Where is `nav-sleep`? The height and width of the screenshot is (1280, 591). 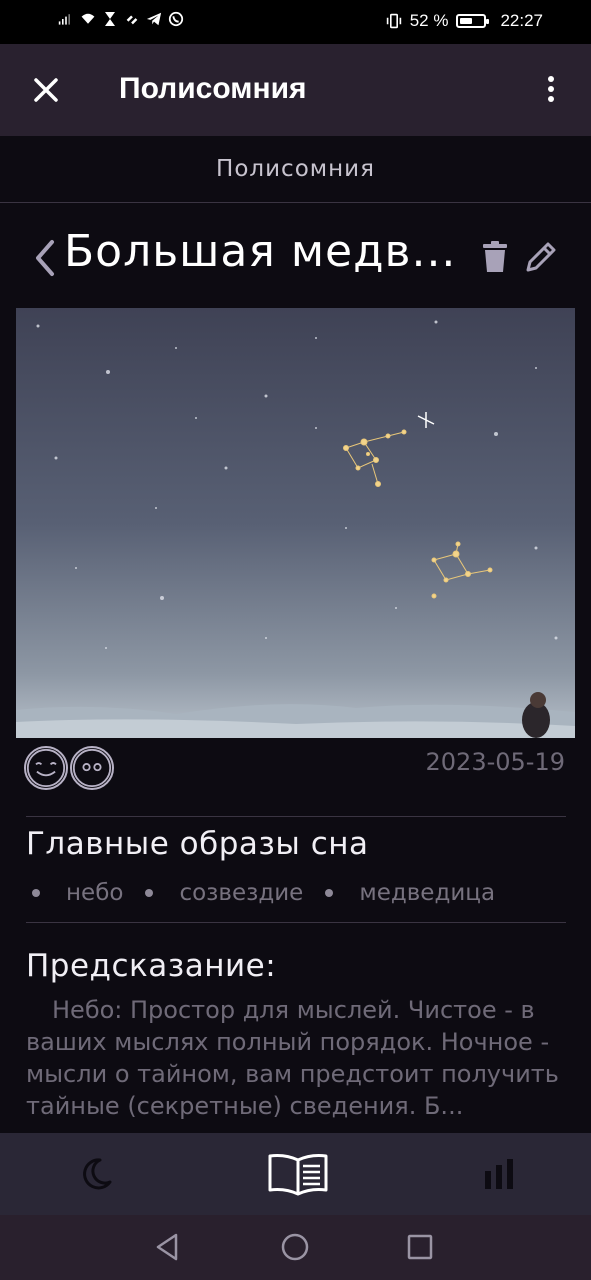
nav-sleep is located at coordinates (96, 1174).